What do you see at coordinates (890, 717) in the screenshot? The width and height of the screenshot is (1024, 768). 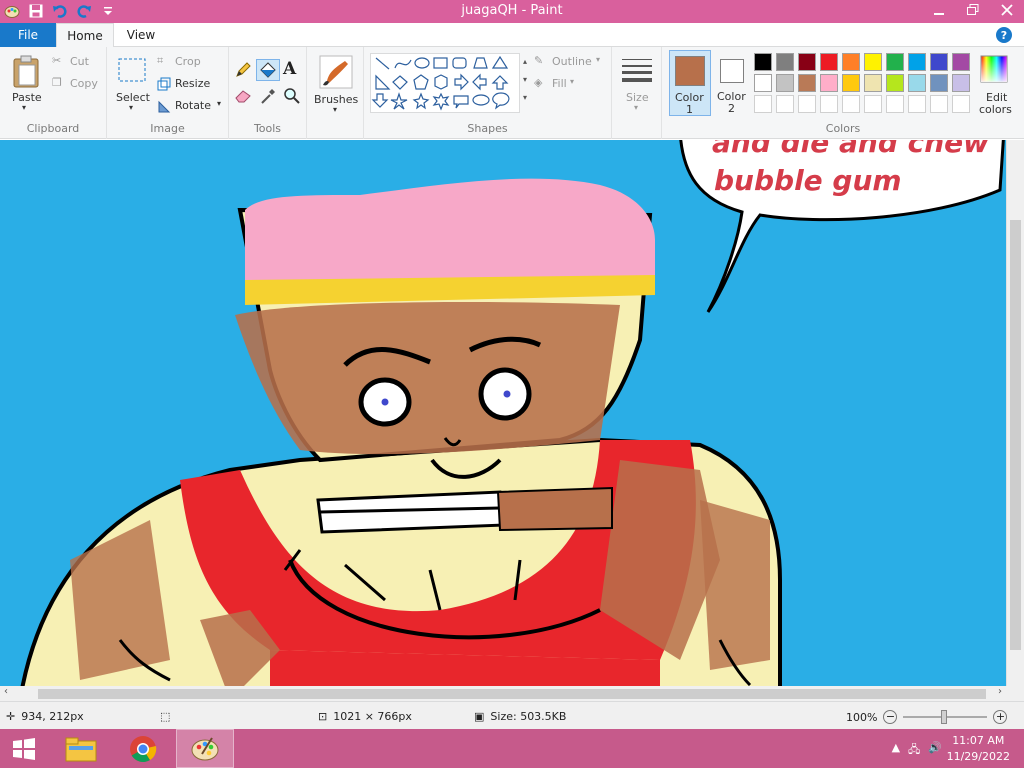 I see `zoom-out-icon: −` at bounding box center [890, 717].